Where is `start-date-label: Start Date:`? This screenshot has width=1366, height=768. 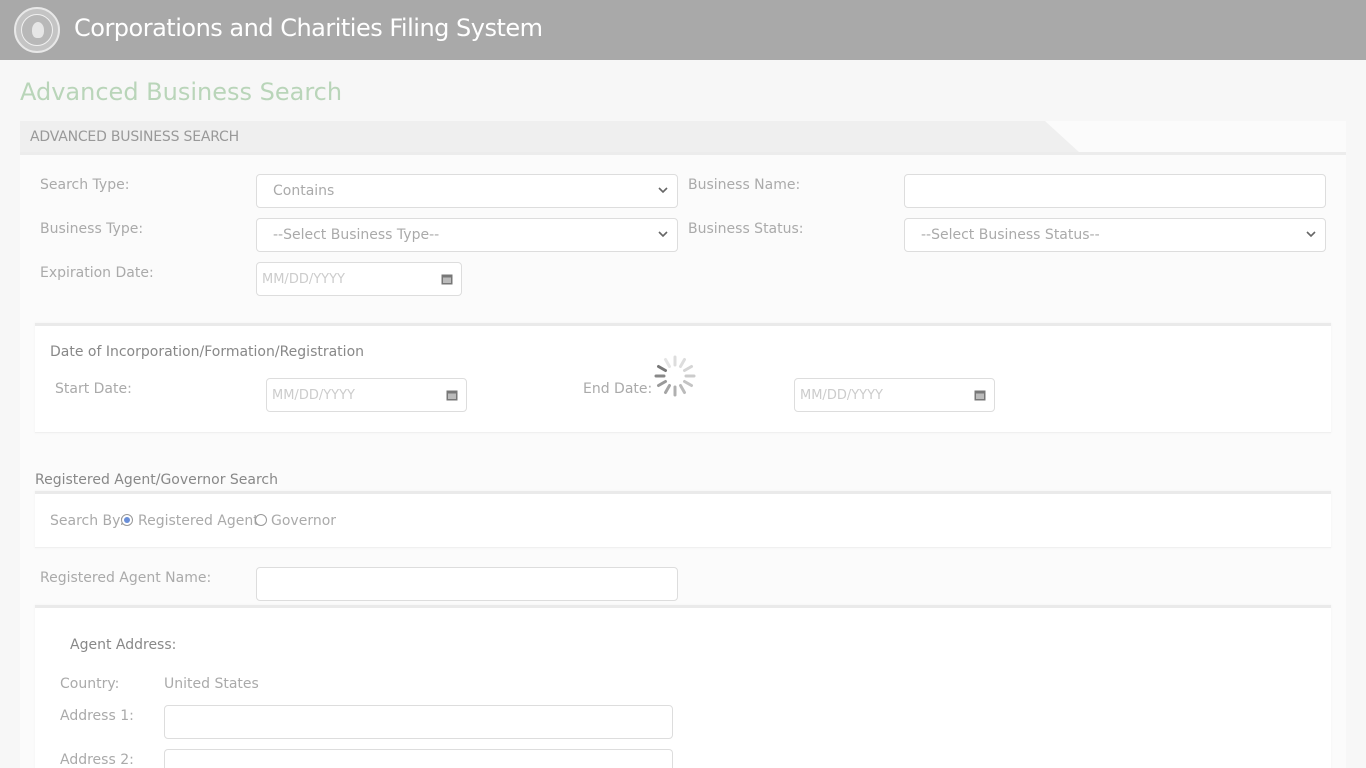 start-date-label: Start Date: is located at coordinates (93, 389).